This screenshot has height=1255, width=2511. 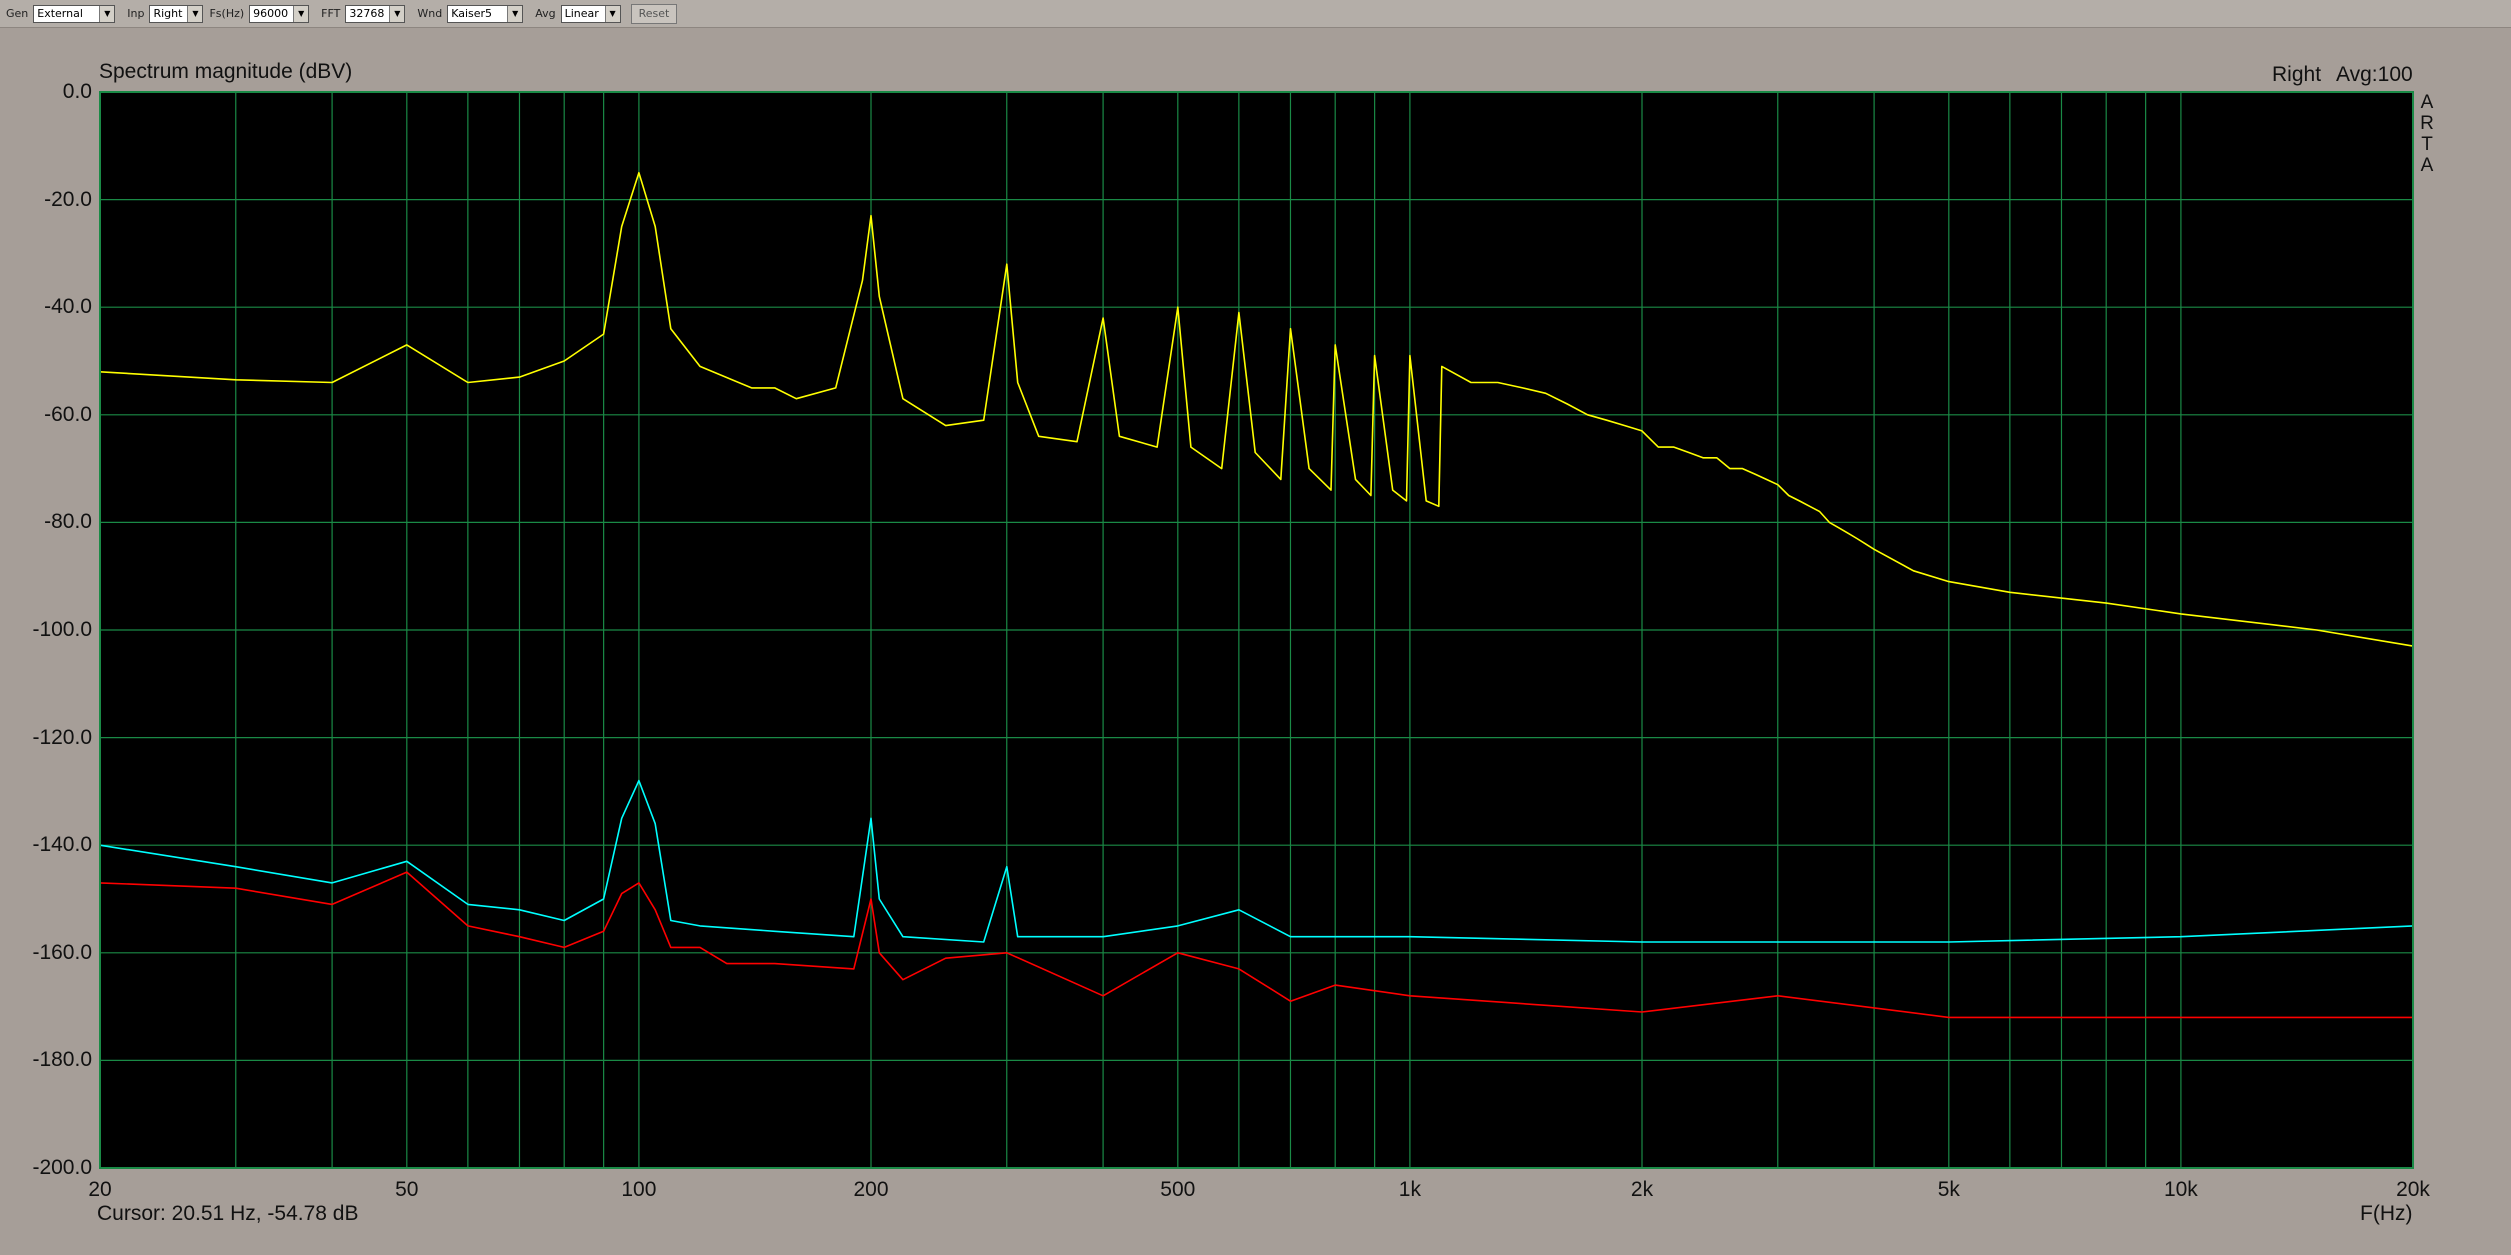 What do you see at coordinates (1948, 1189) in the screenshot?
I see `x-tick-label: 5k` at bounding box center [1948, 1189].